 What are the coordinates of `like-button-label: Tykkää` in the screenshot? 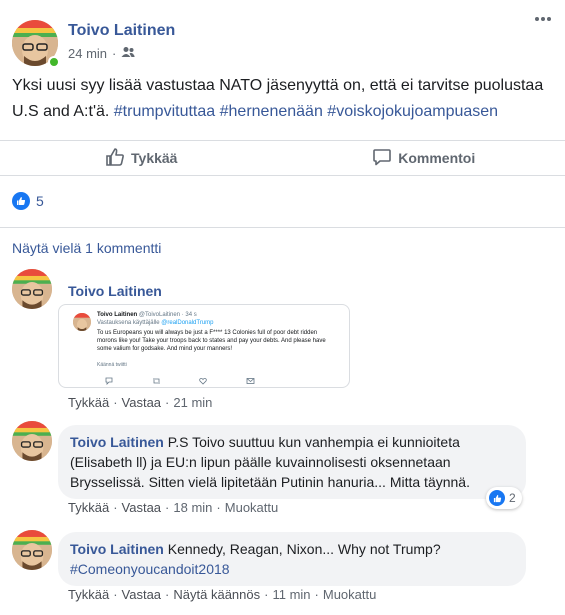 It's located at (154, 158).